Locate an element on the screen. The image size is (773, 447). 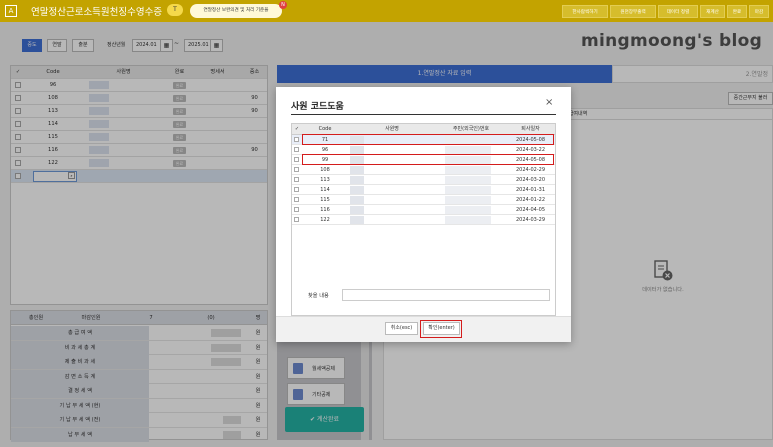
notice-count-badge: N is located at coordinates (283, 5).